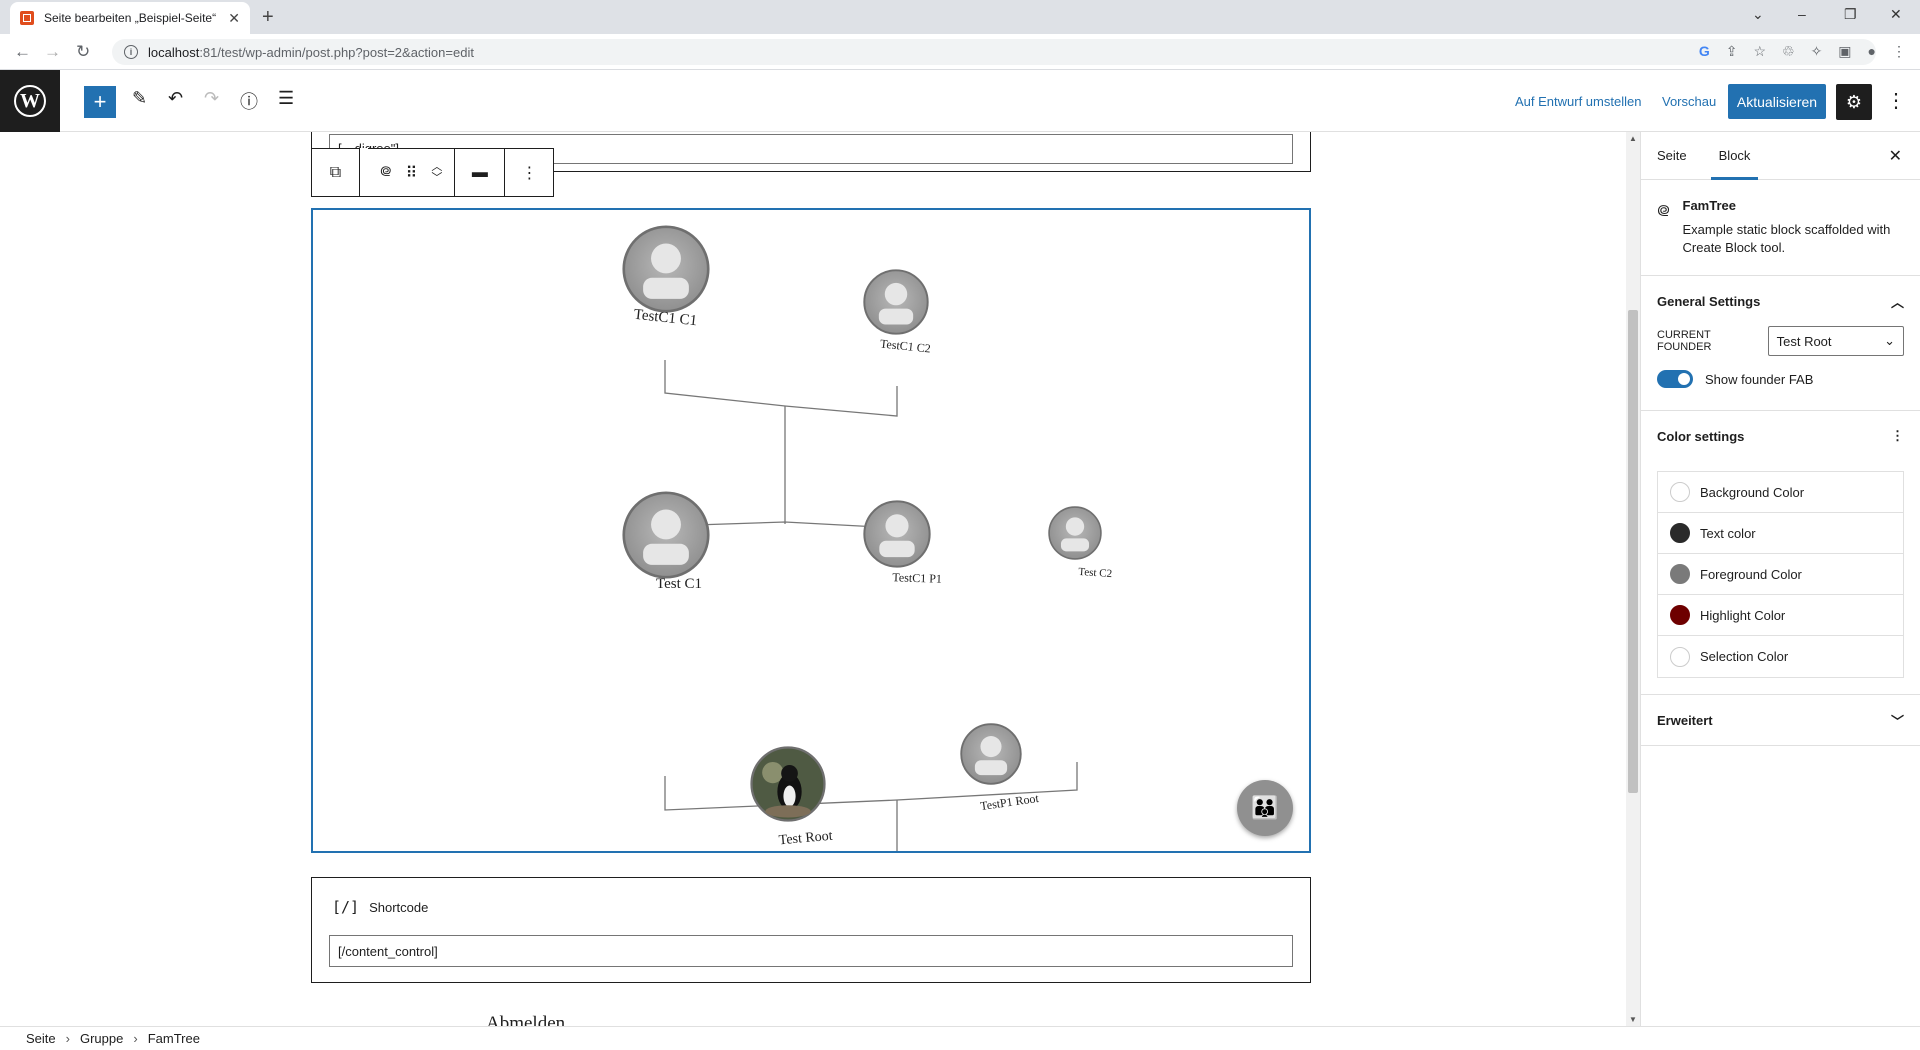  What do you see at coordinates (1835, 341) in the screenshot?
I see `current-founder-select: Test Root ⌄` at bounding box center [1835, 341].